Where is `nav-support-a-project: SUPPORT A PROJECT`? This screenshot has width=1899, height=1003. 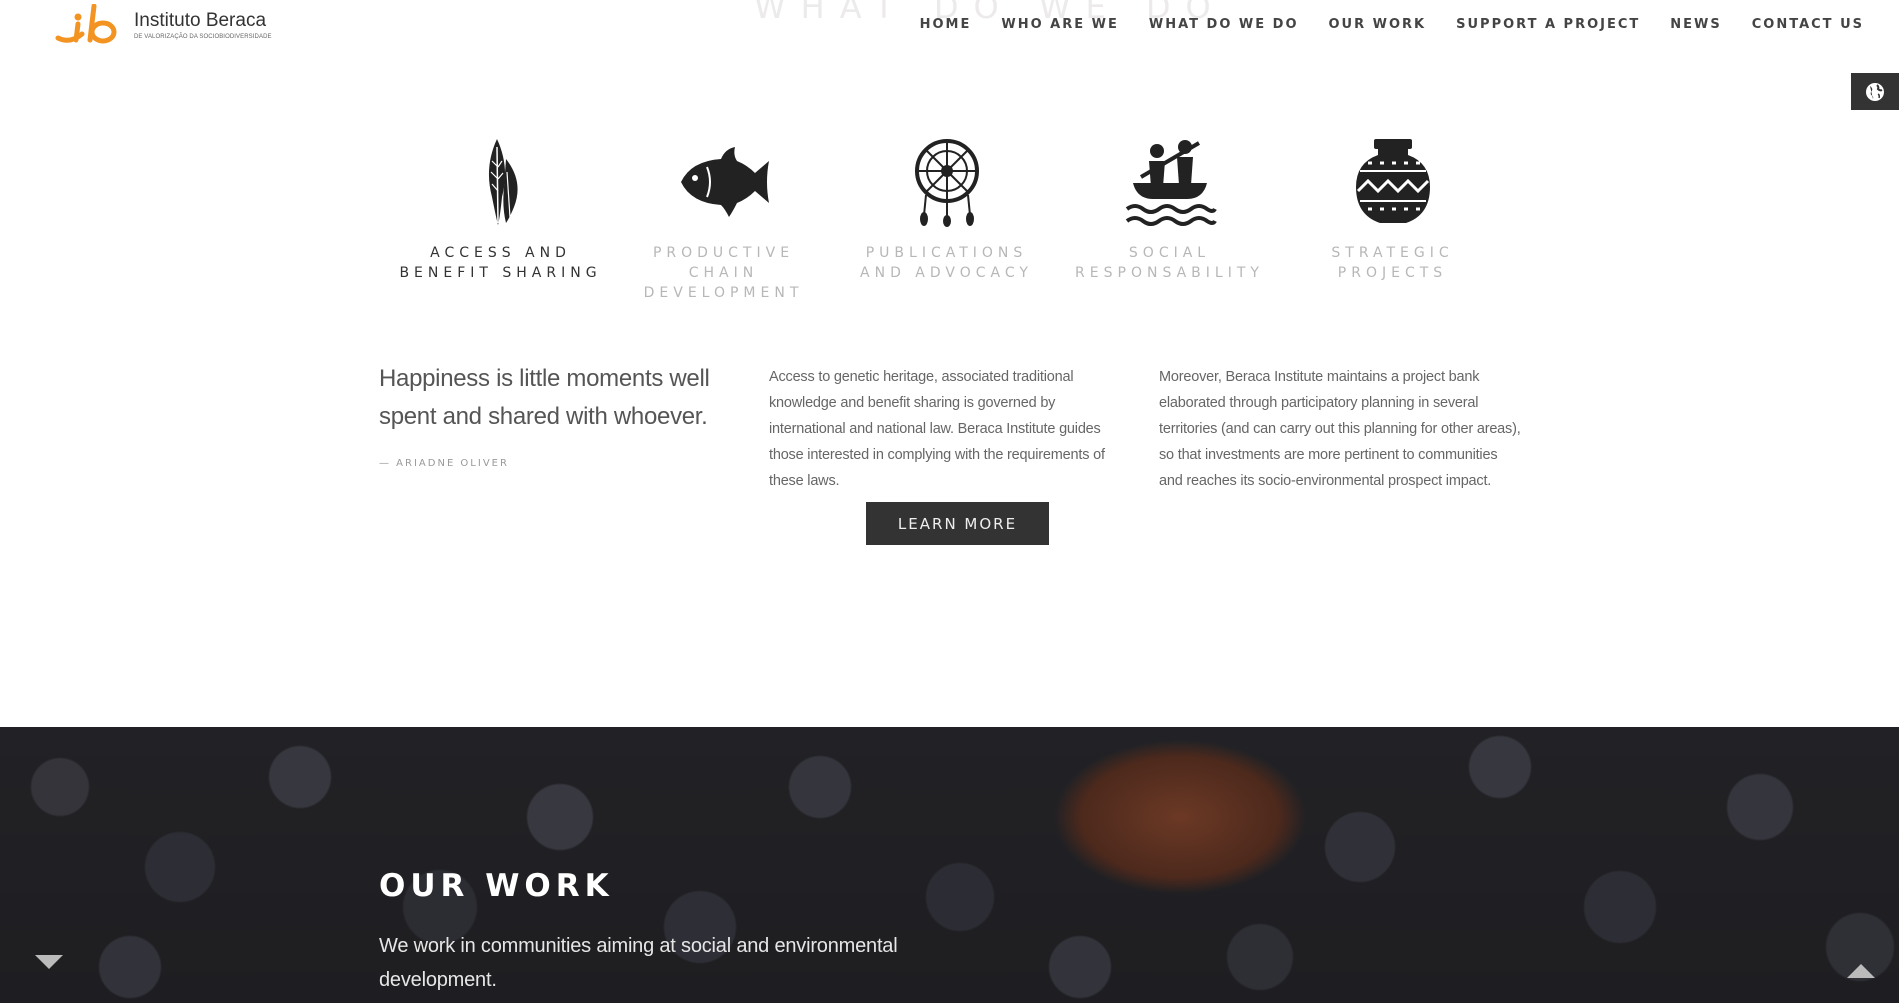
nav-support-a-project: SUPPORT A PROJECT is located at coordinates (1548, 24).